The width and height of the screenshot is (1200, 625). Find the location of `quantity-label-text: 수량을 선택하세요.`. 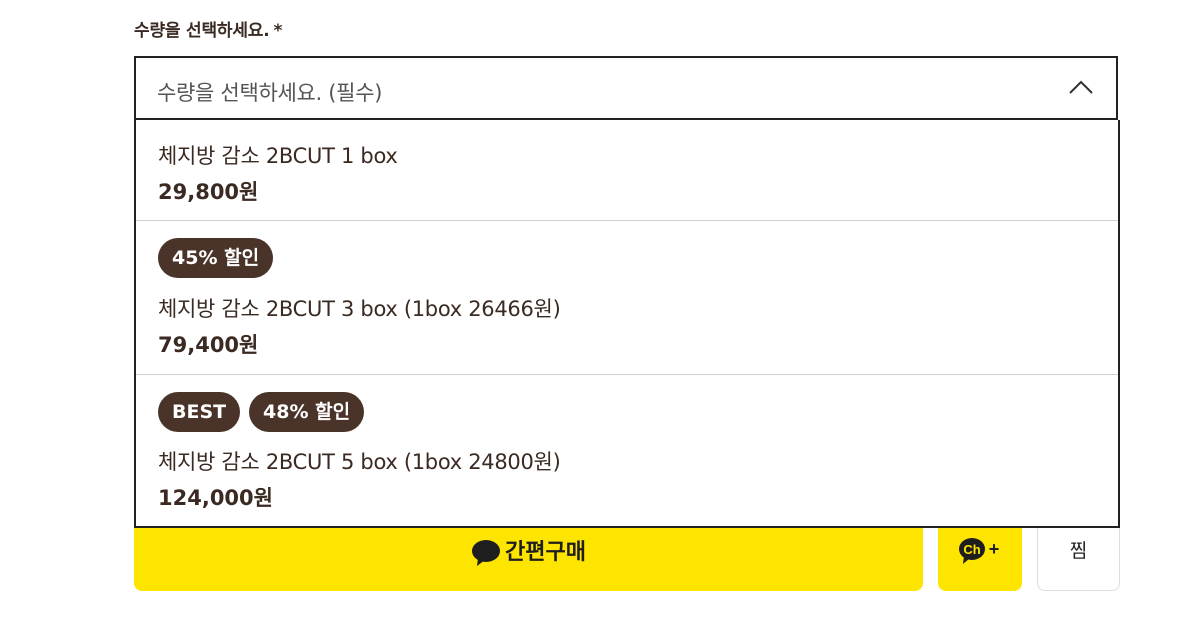

quantity-label-text: 수량을 선택하세요. is located at coordinates (202, 31).